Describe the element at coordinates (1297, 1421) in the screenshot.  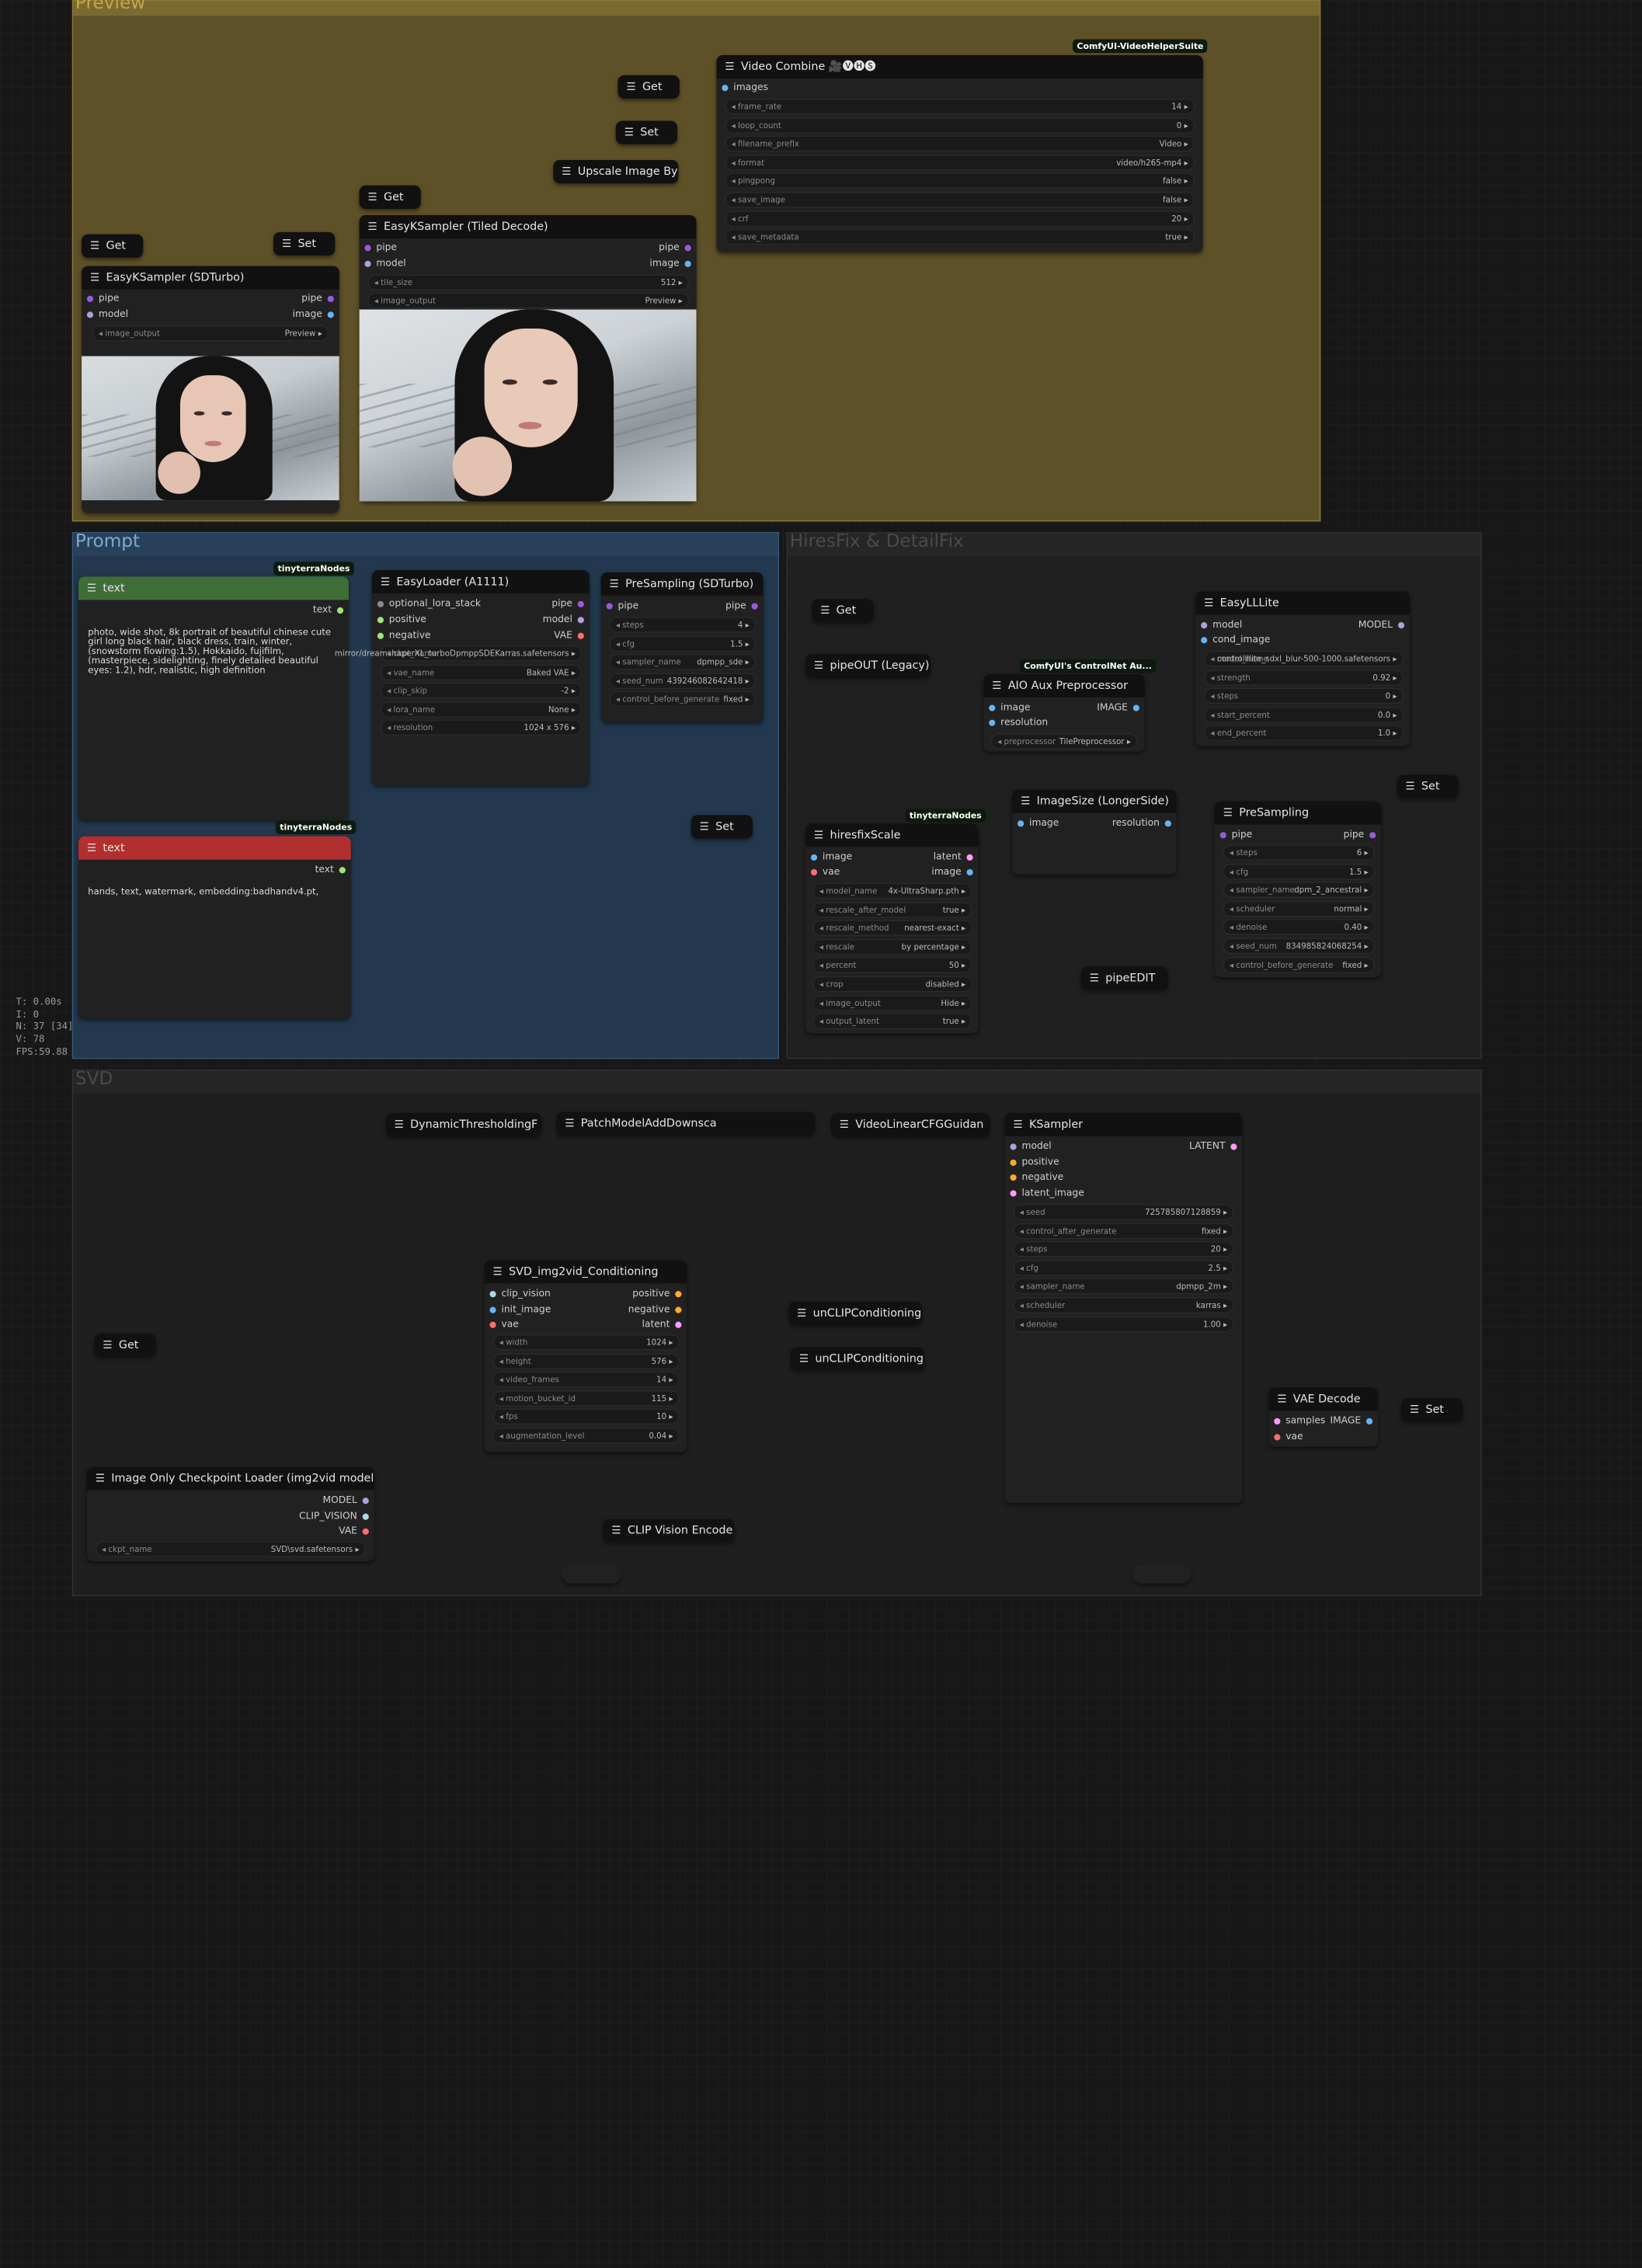
I see `input-samples: samples` at that location.